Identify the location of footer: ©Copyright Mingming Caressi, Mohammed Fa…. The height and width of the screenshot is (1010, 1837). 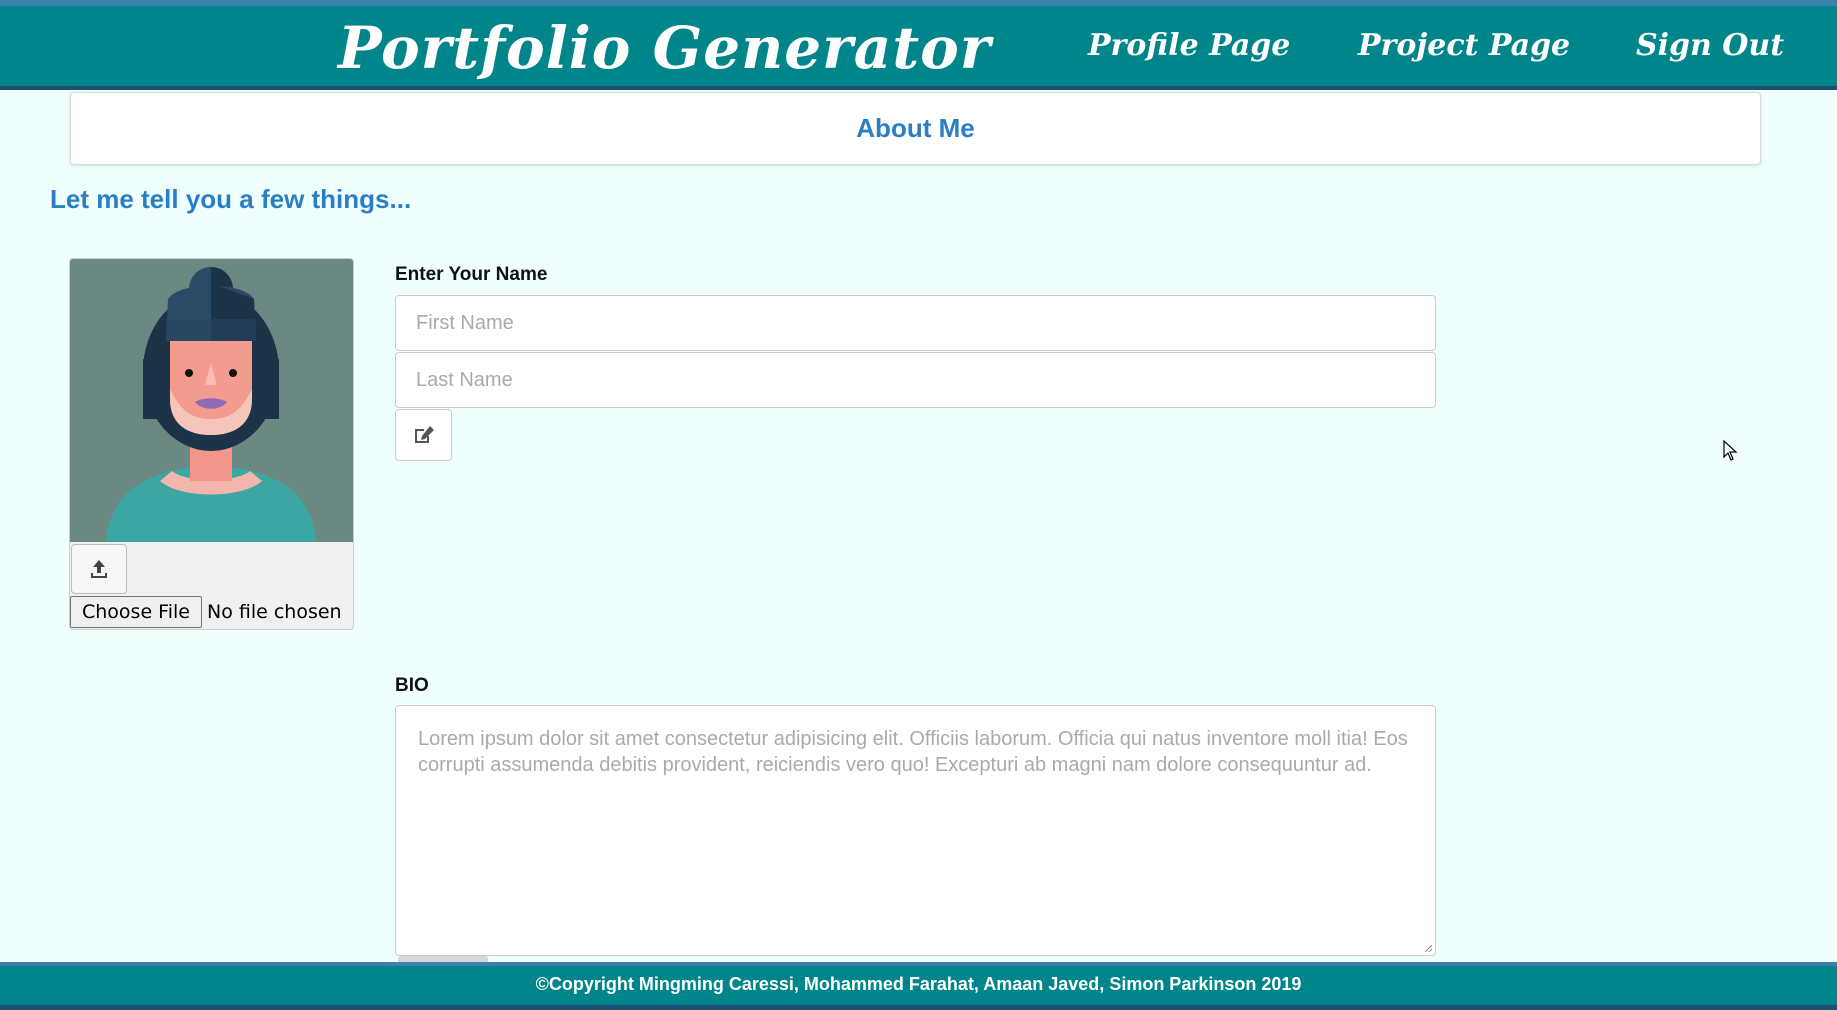
(918, 986).